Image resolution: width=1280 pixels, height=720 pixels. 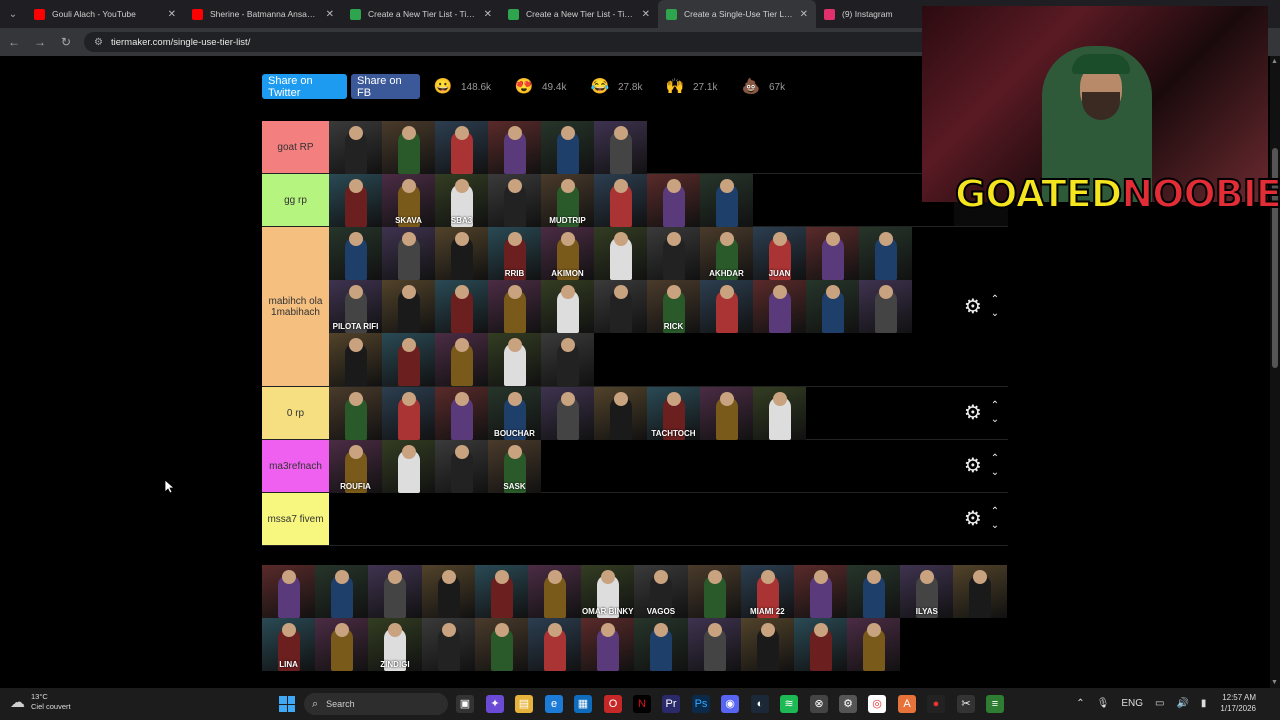 What do you see at coordinates (1275, 372) in the screenshot?
I see `page-scrollbar: ▲ ▼` at bounding box center [1275, 372].